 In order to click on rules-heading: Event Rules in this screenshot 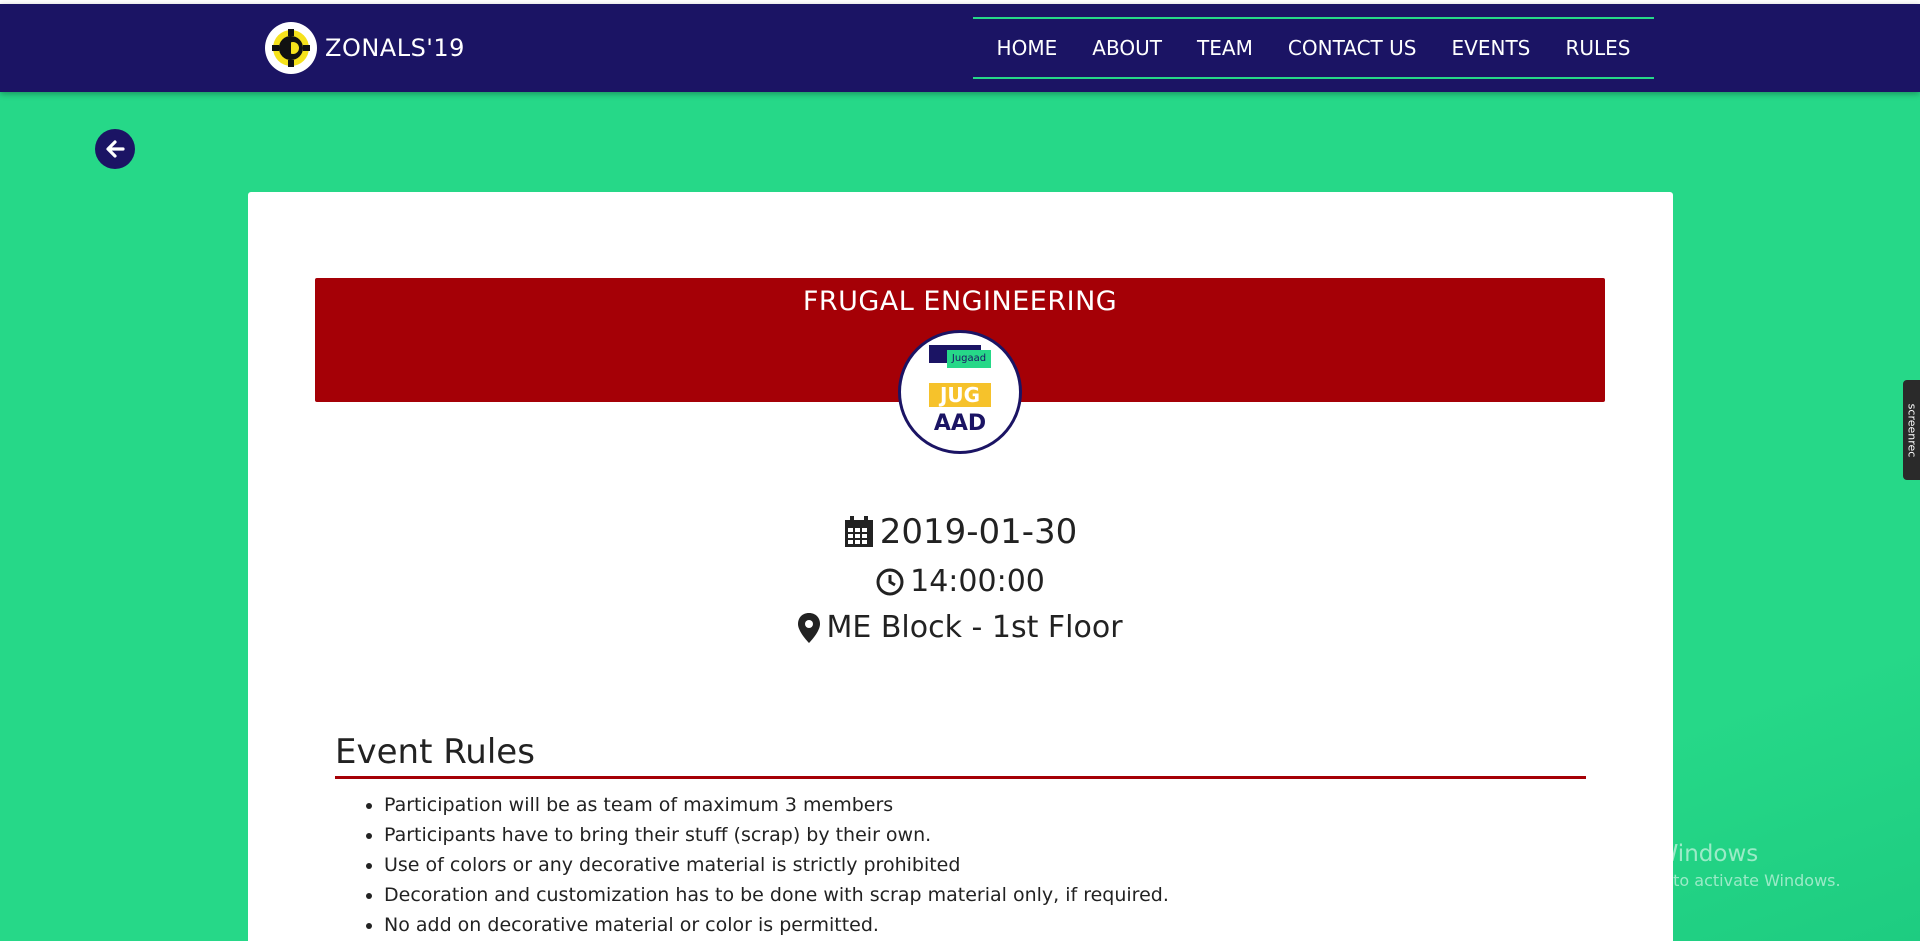, I will do `click(960, 755)`.